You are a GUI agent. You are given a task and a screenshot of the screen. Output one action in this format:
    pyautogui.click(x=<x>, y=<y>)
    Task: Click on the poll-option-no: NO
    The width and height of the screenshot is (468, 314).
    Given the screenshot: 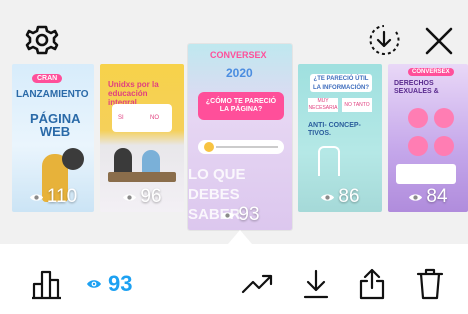 What is the action you would take?
    pyautogui.click(x=154, y=118)
    